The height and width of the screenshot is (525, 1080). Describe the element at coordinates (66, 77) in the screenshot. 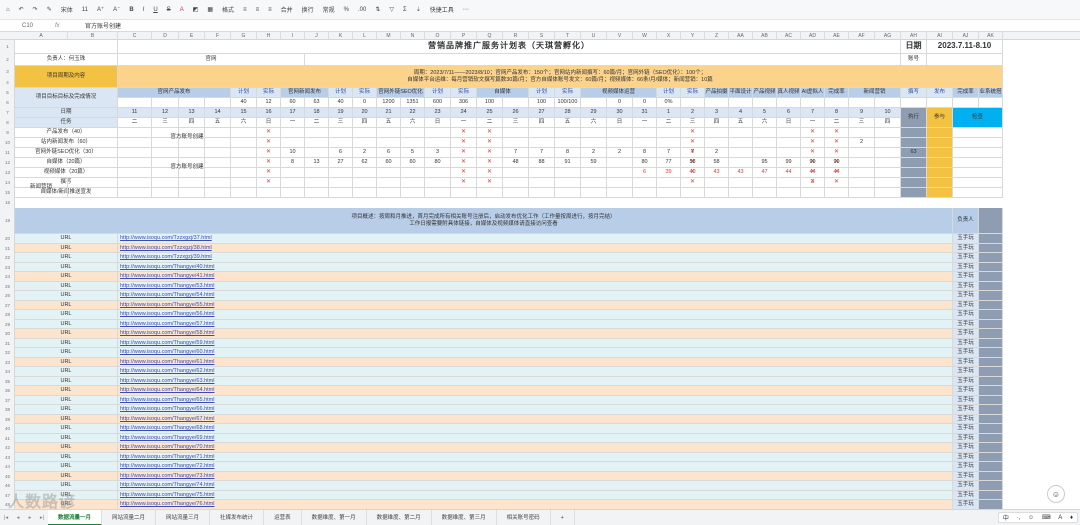

I see `project-label: 项目周期及内容` at that location.